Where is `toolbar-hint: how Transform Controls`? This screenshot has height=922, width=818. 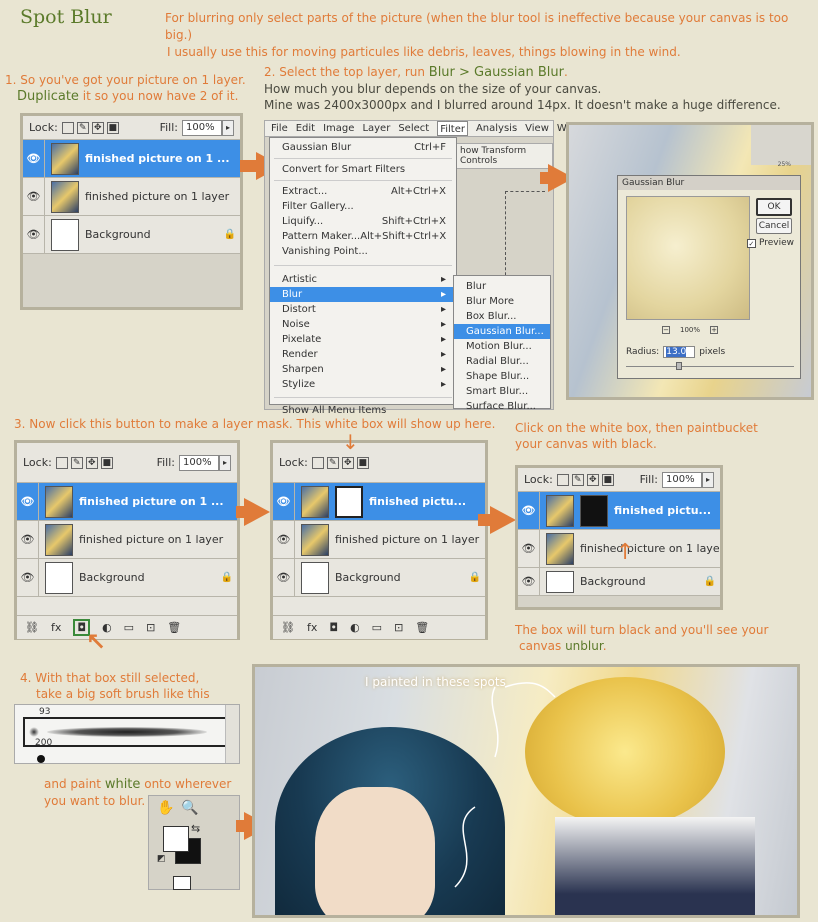 toolbar-hint: how Transform Controls is located at coordinates (504, 156).